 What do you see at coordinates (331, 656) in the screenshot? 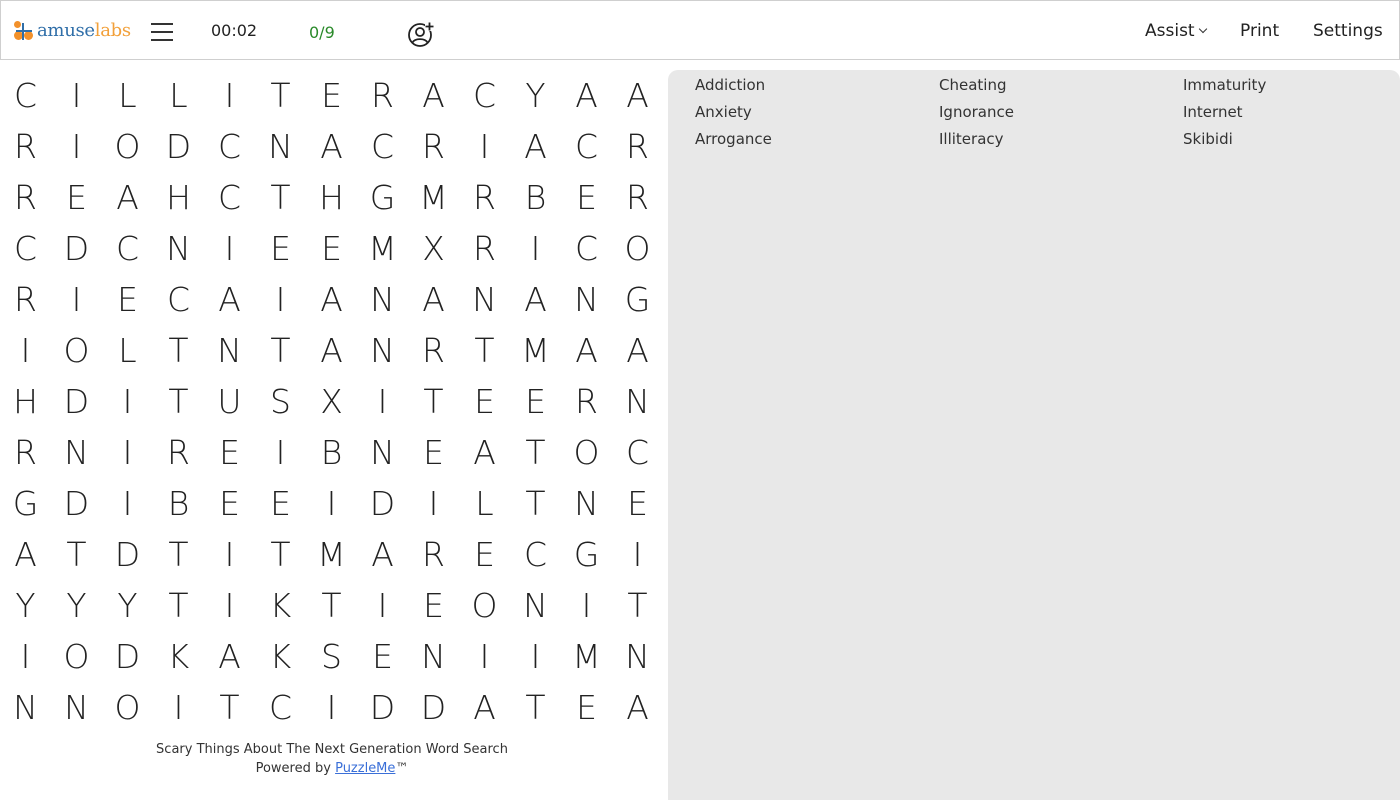
I see `grid-cell: S` at bounding box center [331, 656].